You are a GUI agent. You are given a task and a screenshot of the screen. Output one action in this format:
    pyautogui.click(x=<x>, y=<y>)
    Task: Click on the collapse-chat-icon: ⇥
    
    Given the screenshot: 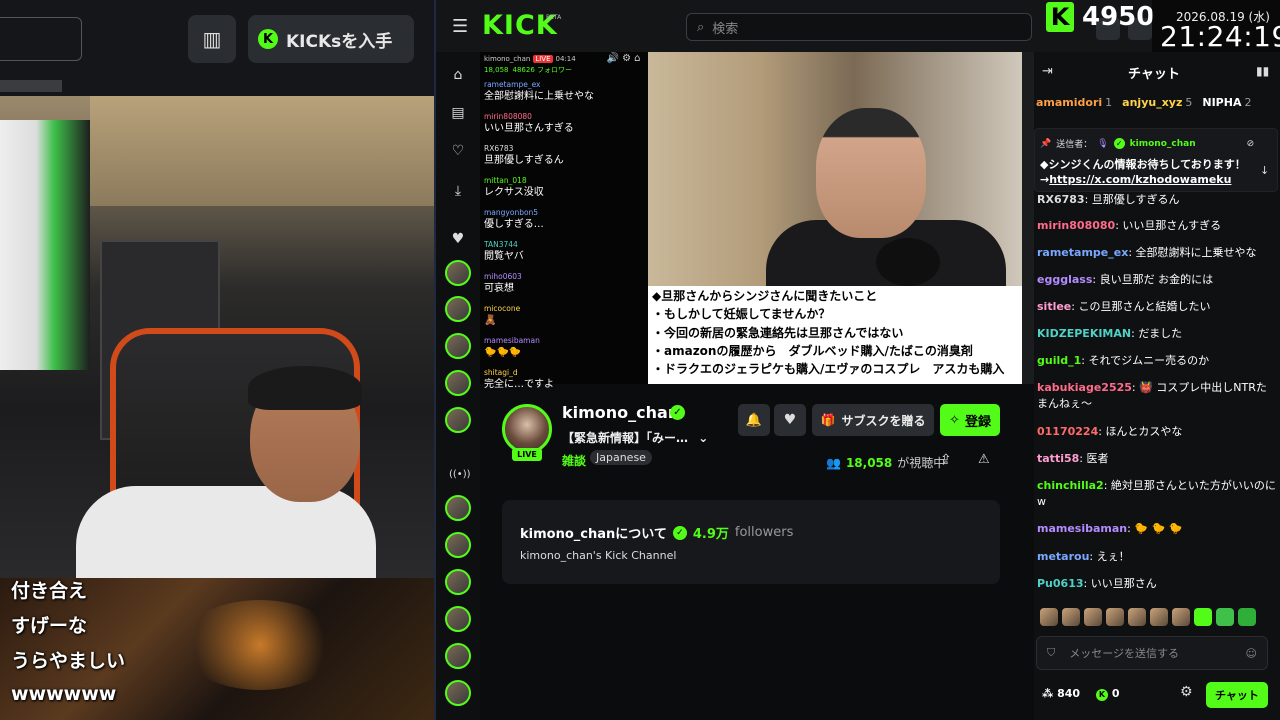 What is the action you would take?
    pyautogui.click(x=1047, y=71)
    